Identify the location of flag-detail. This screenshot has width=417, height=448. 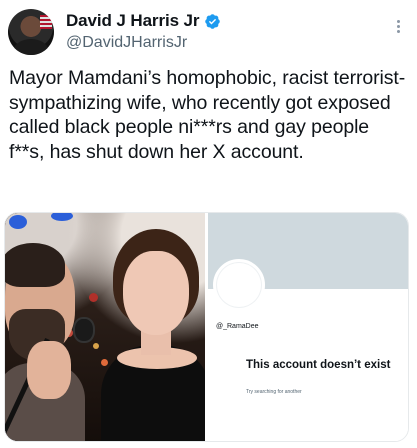
(46, 22).